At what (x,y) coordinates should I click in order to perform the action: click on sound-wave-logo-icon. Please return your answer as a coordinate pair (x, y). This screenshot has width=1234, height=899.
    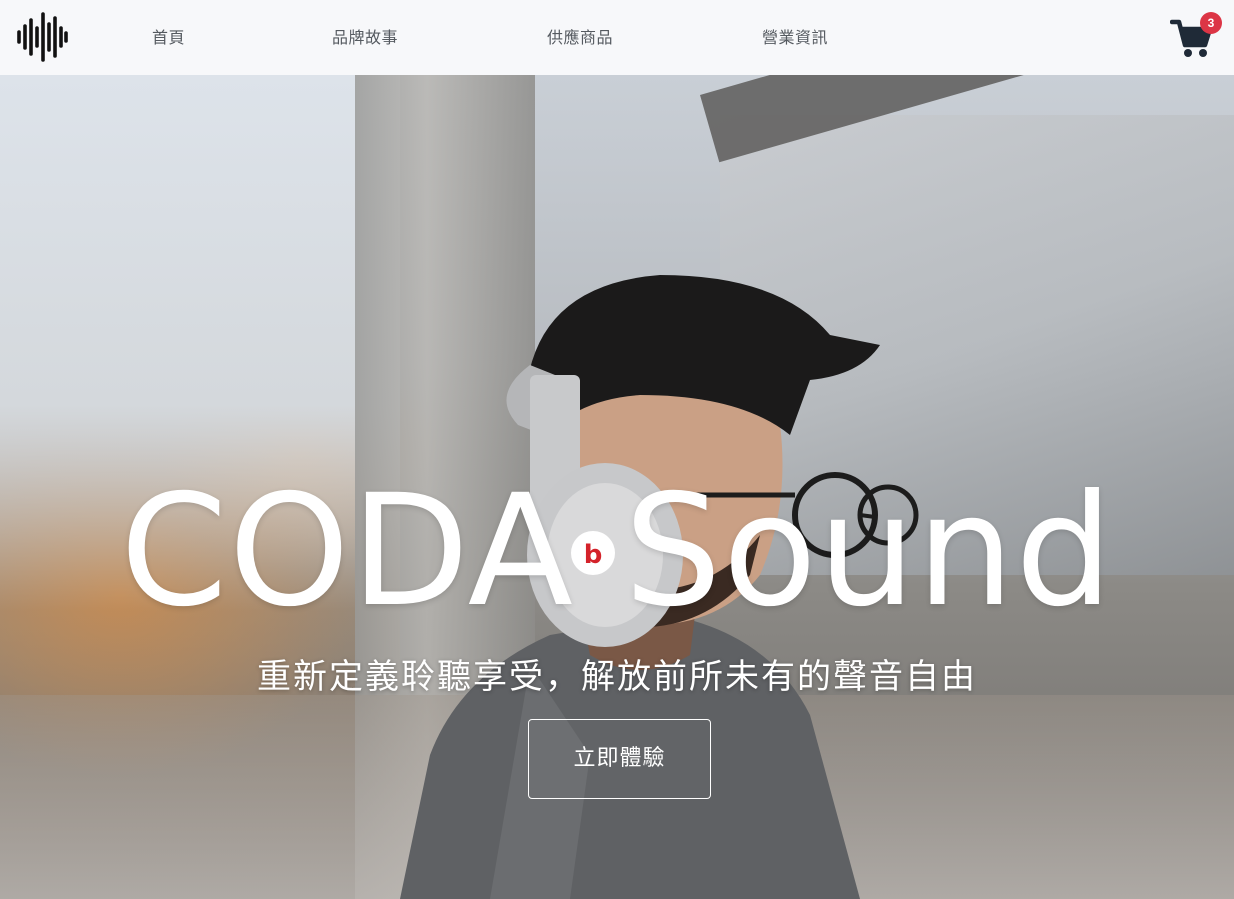
    Looking at the image, I should click on (42, 37).